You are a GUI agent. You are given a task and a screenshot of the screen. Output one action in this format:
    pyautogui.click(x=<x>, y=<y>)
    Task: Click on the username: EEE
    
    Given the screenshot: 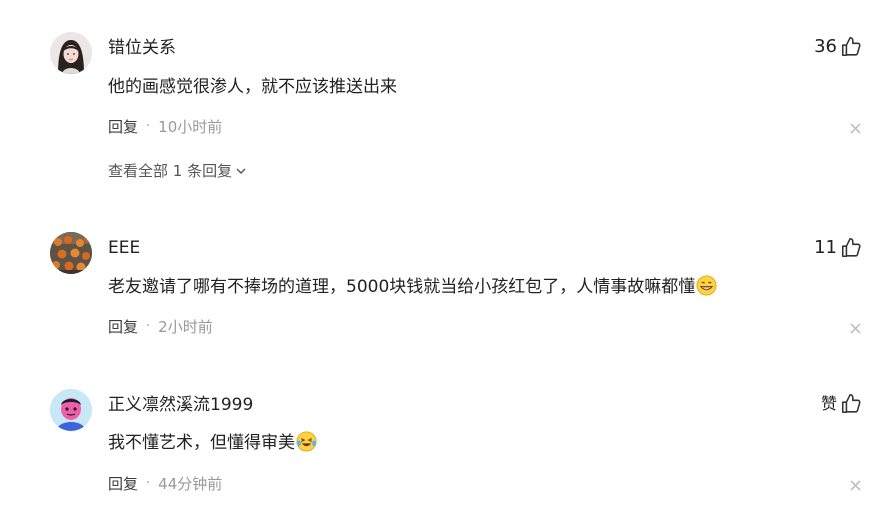 What is the action you would take?
    pyautogui.click(x=124, y=248)
    